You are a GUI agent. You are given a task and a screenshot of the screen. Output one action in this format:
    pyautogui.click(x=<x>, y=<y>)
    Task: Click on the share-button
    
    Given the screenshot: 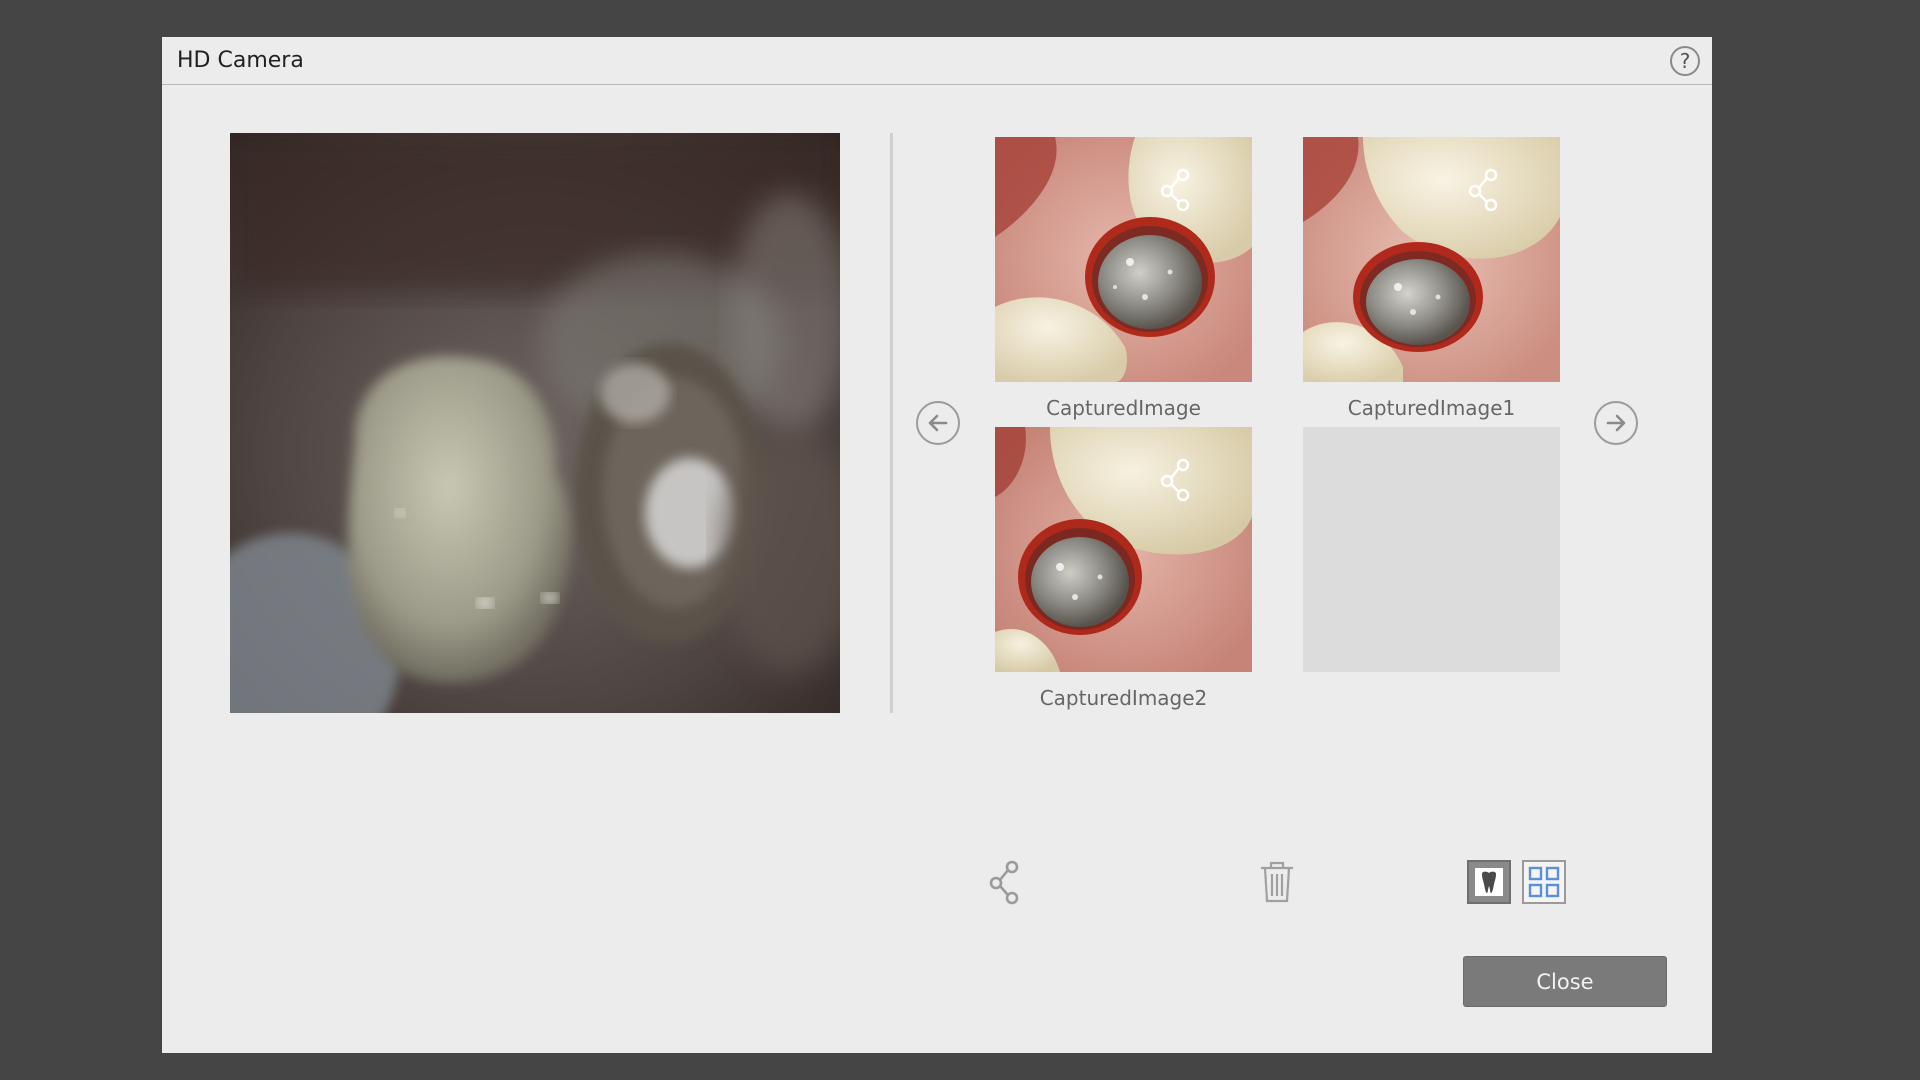 What is the action you would take?
    pyautogui.click(x=1010, y=882)
    